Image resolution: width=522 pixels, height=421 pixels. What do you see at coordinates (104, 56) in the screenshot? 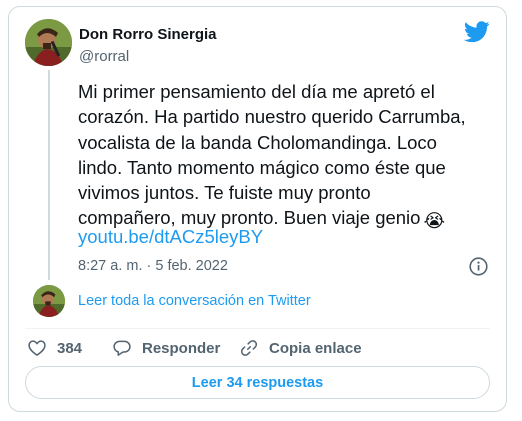
I see `author-handle: @rorral` at bounding box center [104, 56].